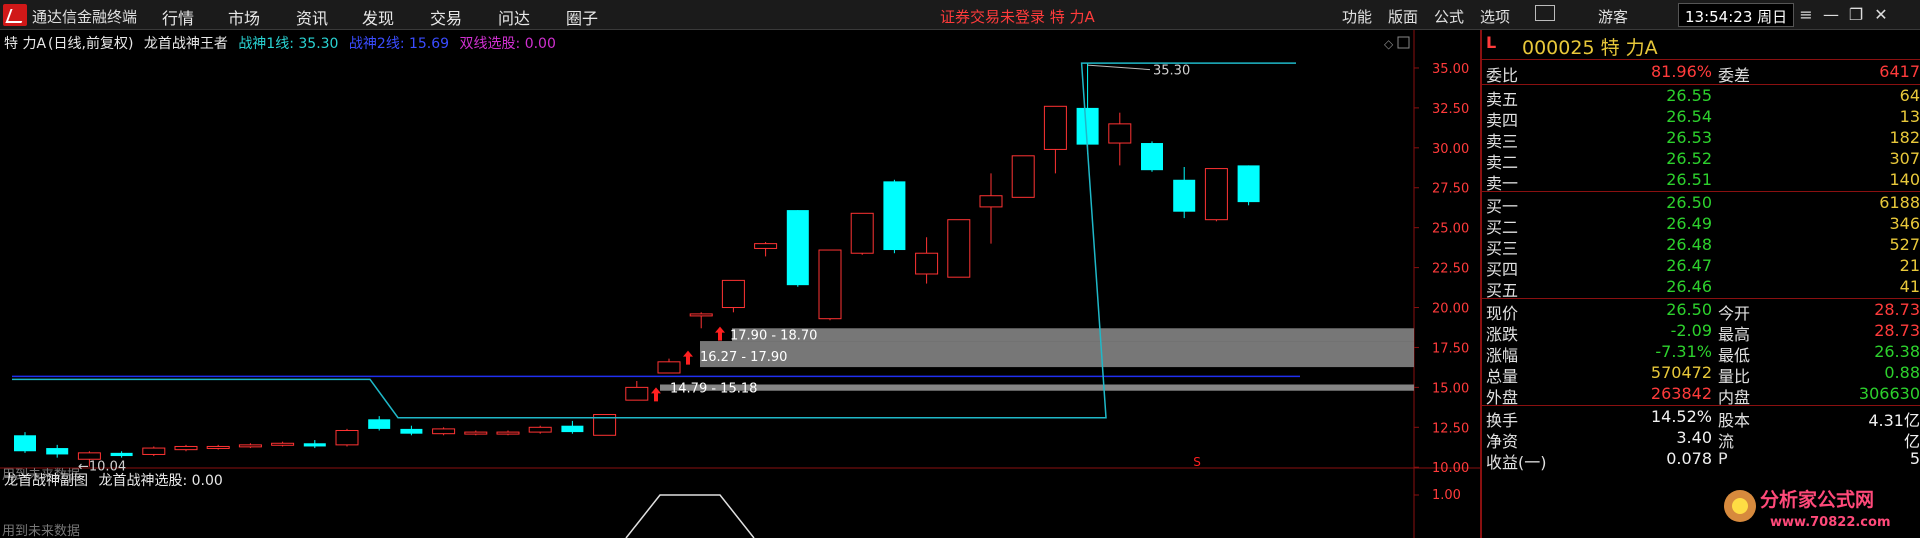  What do you see at coordinates (507, 44) in the screenshot?
I see `select-label: 双线选股: 0.00` at bounding box center [507, 44].